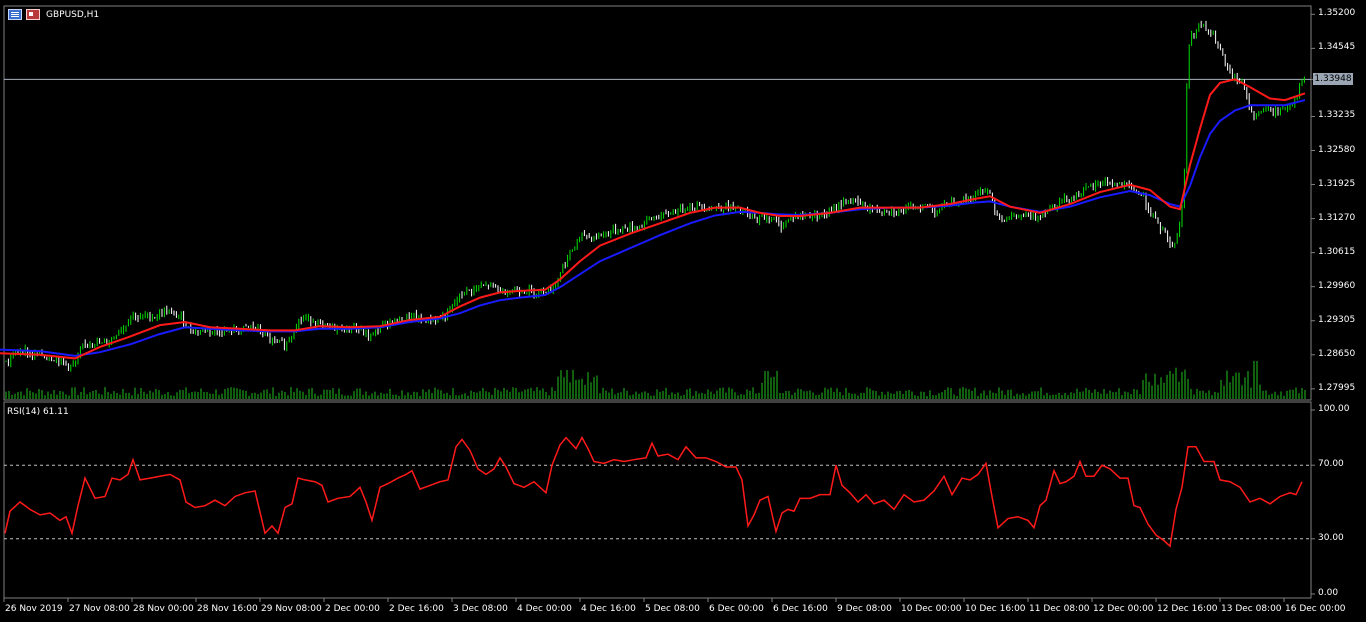  What do you see at coordinates (800, 609) in the screenshot?
I see `time-tick-label: 6 Dec 16:00` at bounding box center [800, 609].